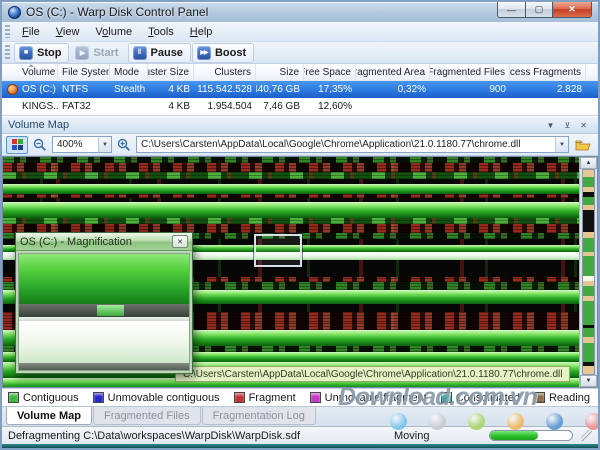  Describe the element at coordinates (300, 53) in the screenshot. I see `main-toolbar: ■ Stop ▶ Start ‖ Pause ▶▶ Boost` at that location.